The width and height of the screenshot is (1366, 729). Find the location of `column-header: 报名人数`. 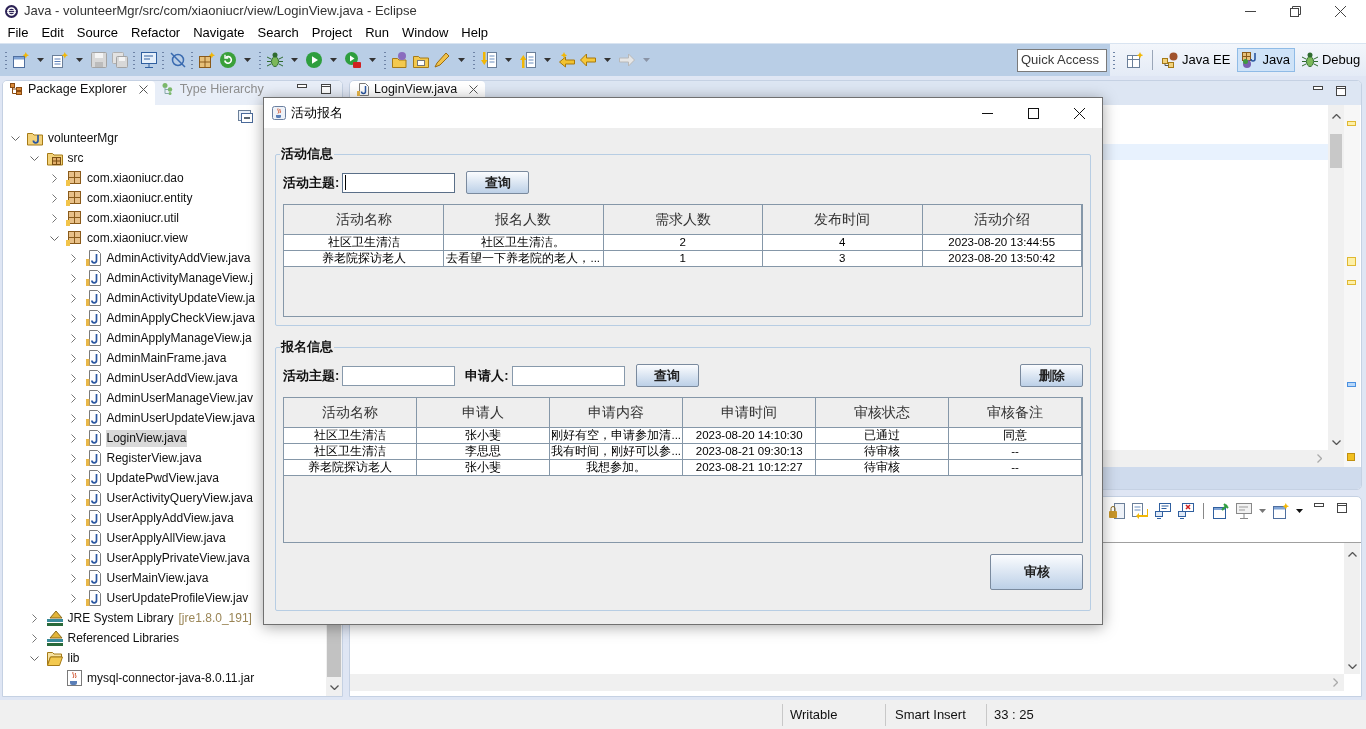

column-header: 报名人数 is located at coordinates (523, 219).